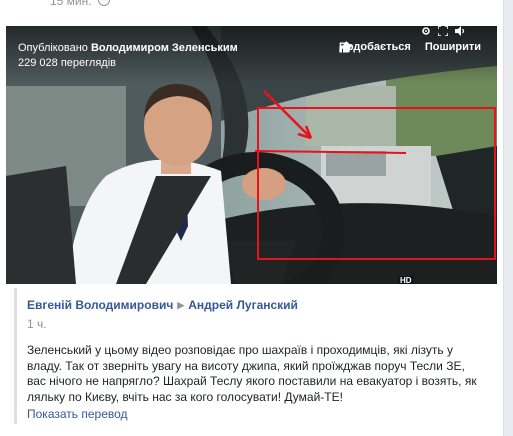 This screenshot has width=513, height=436. I want to click on fullscreen-icon, so click(443, 31).